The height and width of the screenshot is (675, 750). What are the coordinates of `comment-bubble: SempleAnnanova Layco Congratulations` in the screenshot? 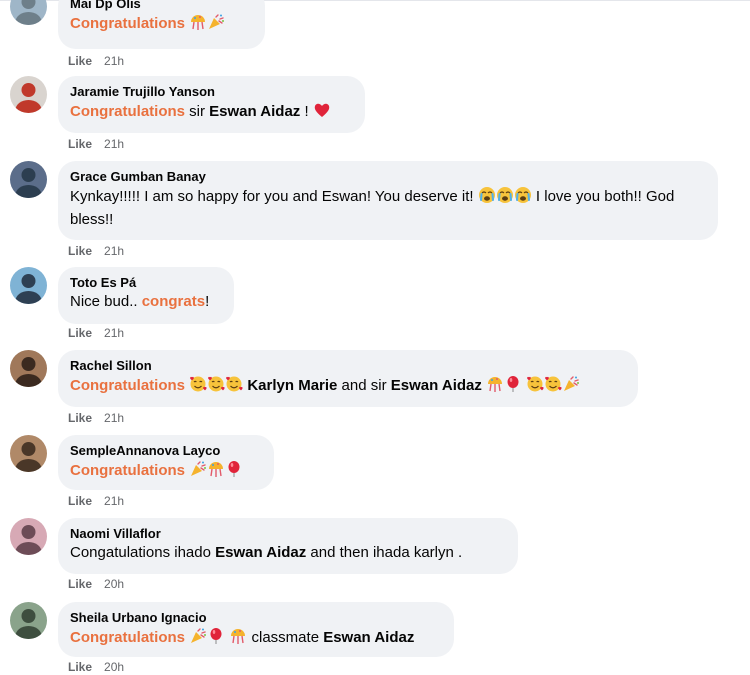 It's located at (166, 462).